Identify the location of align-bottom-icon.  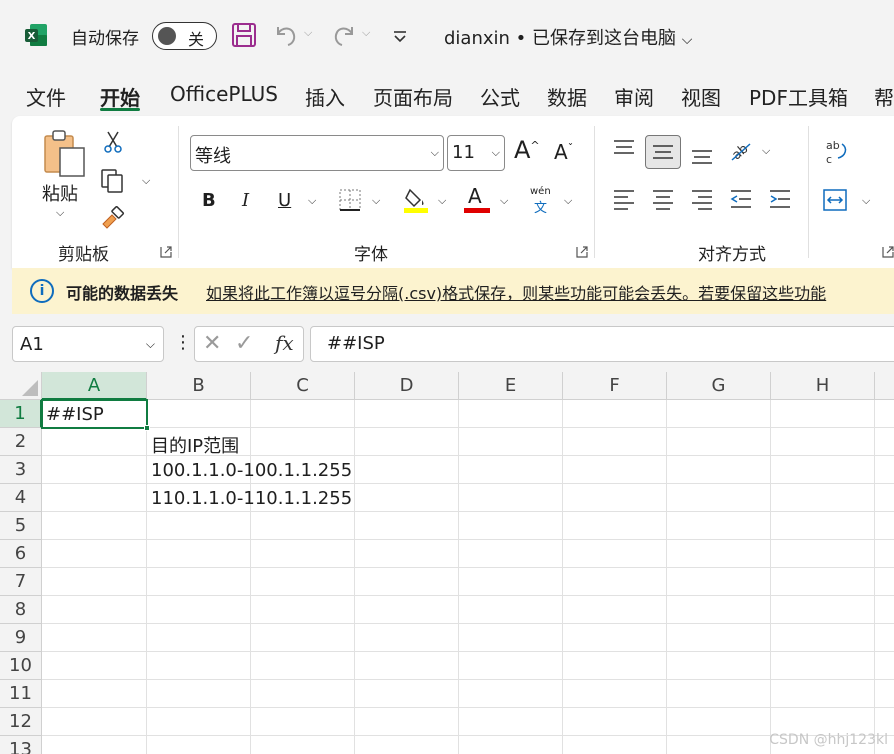
(702, 155).